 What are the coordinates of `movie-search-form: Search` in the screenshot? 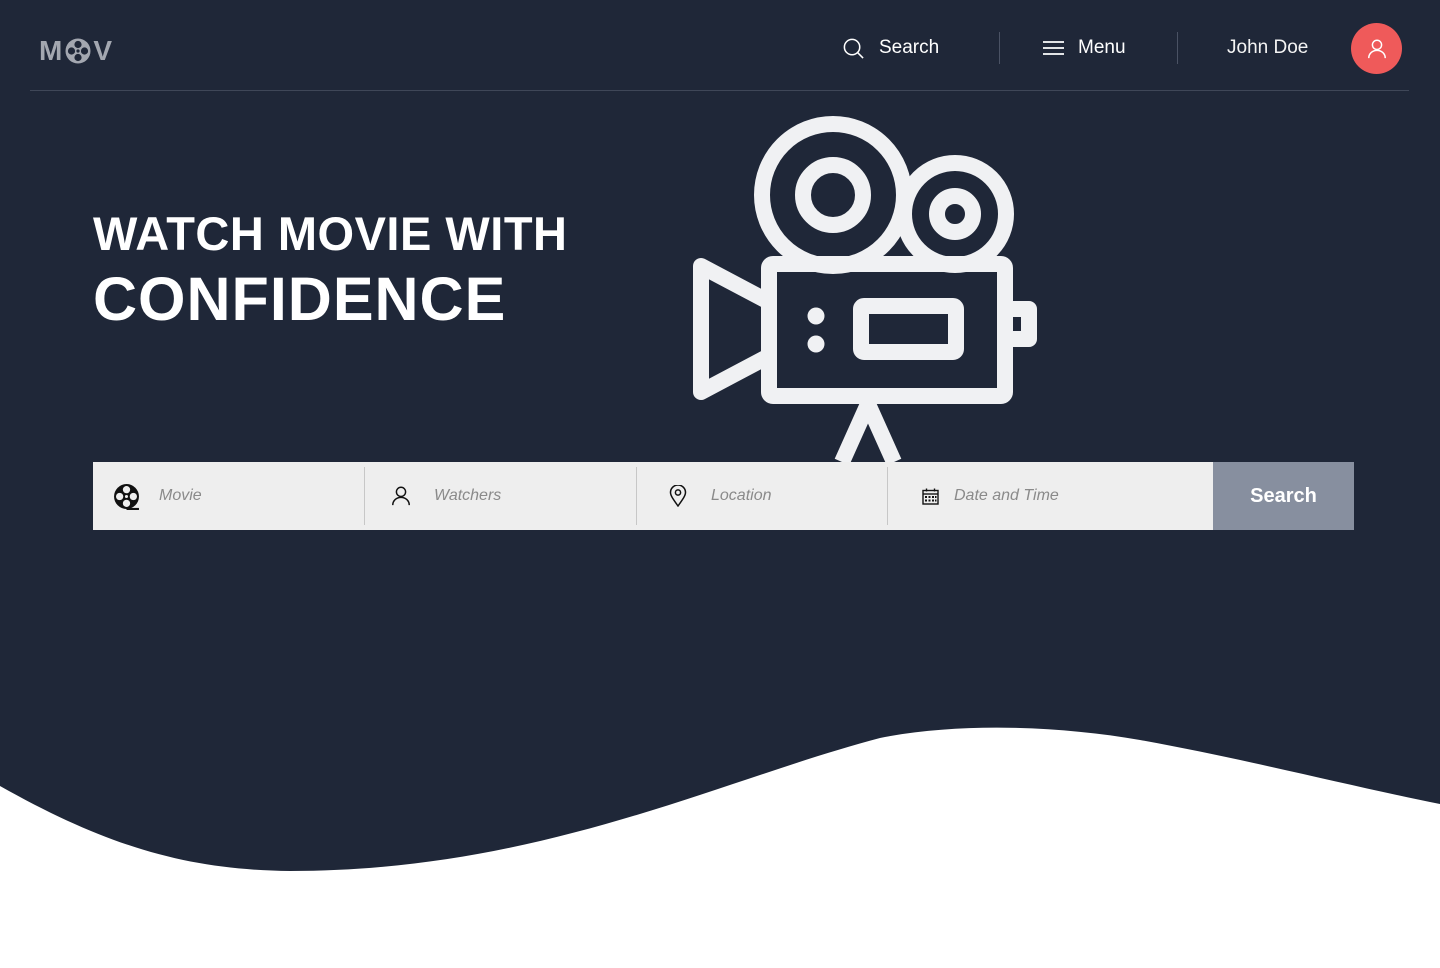 It's located at (723, 496).